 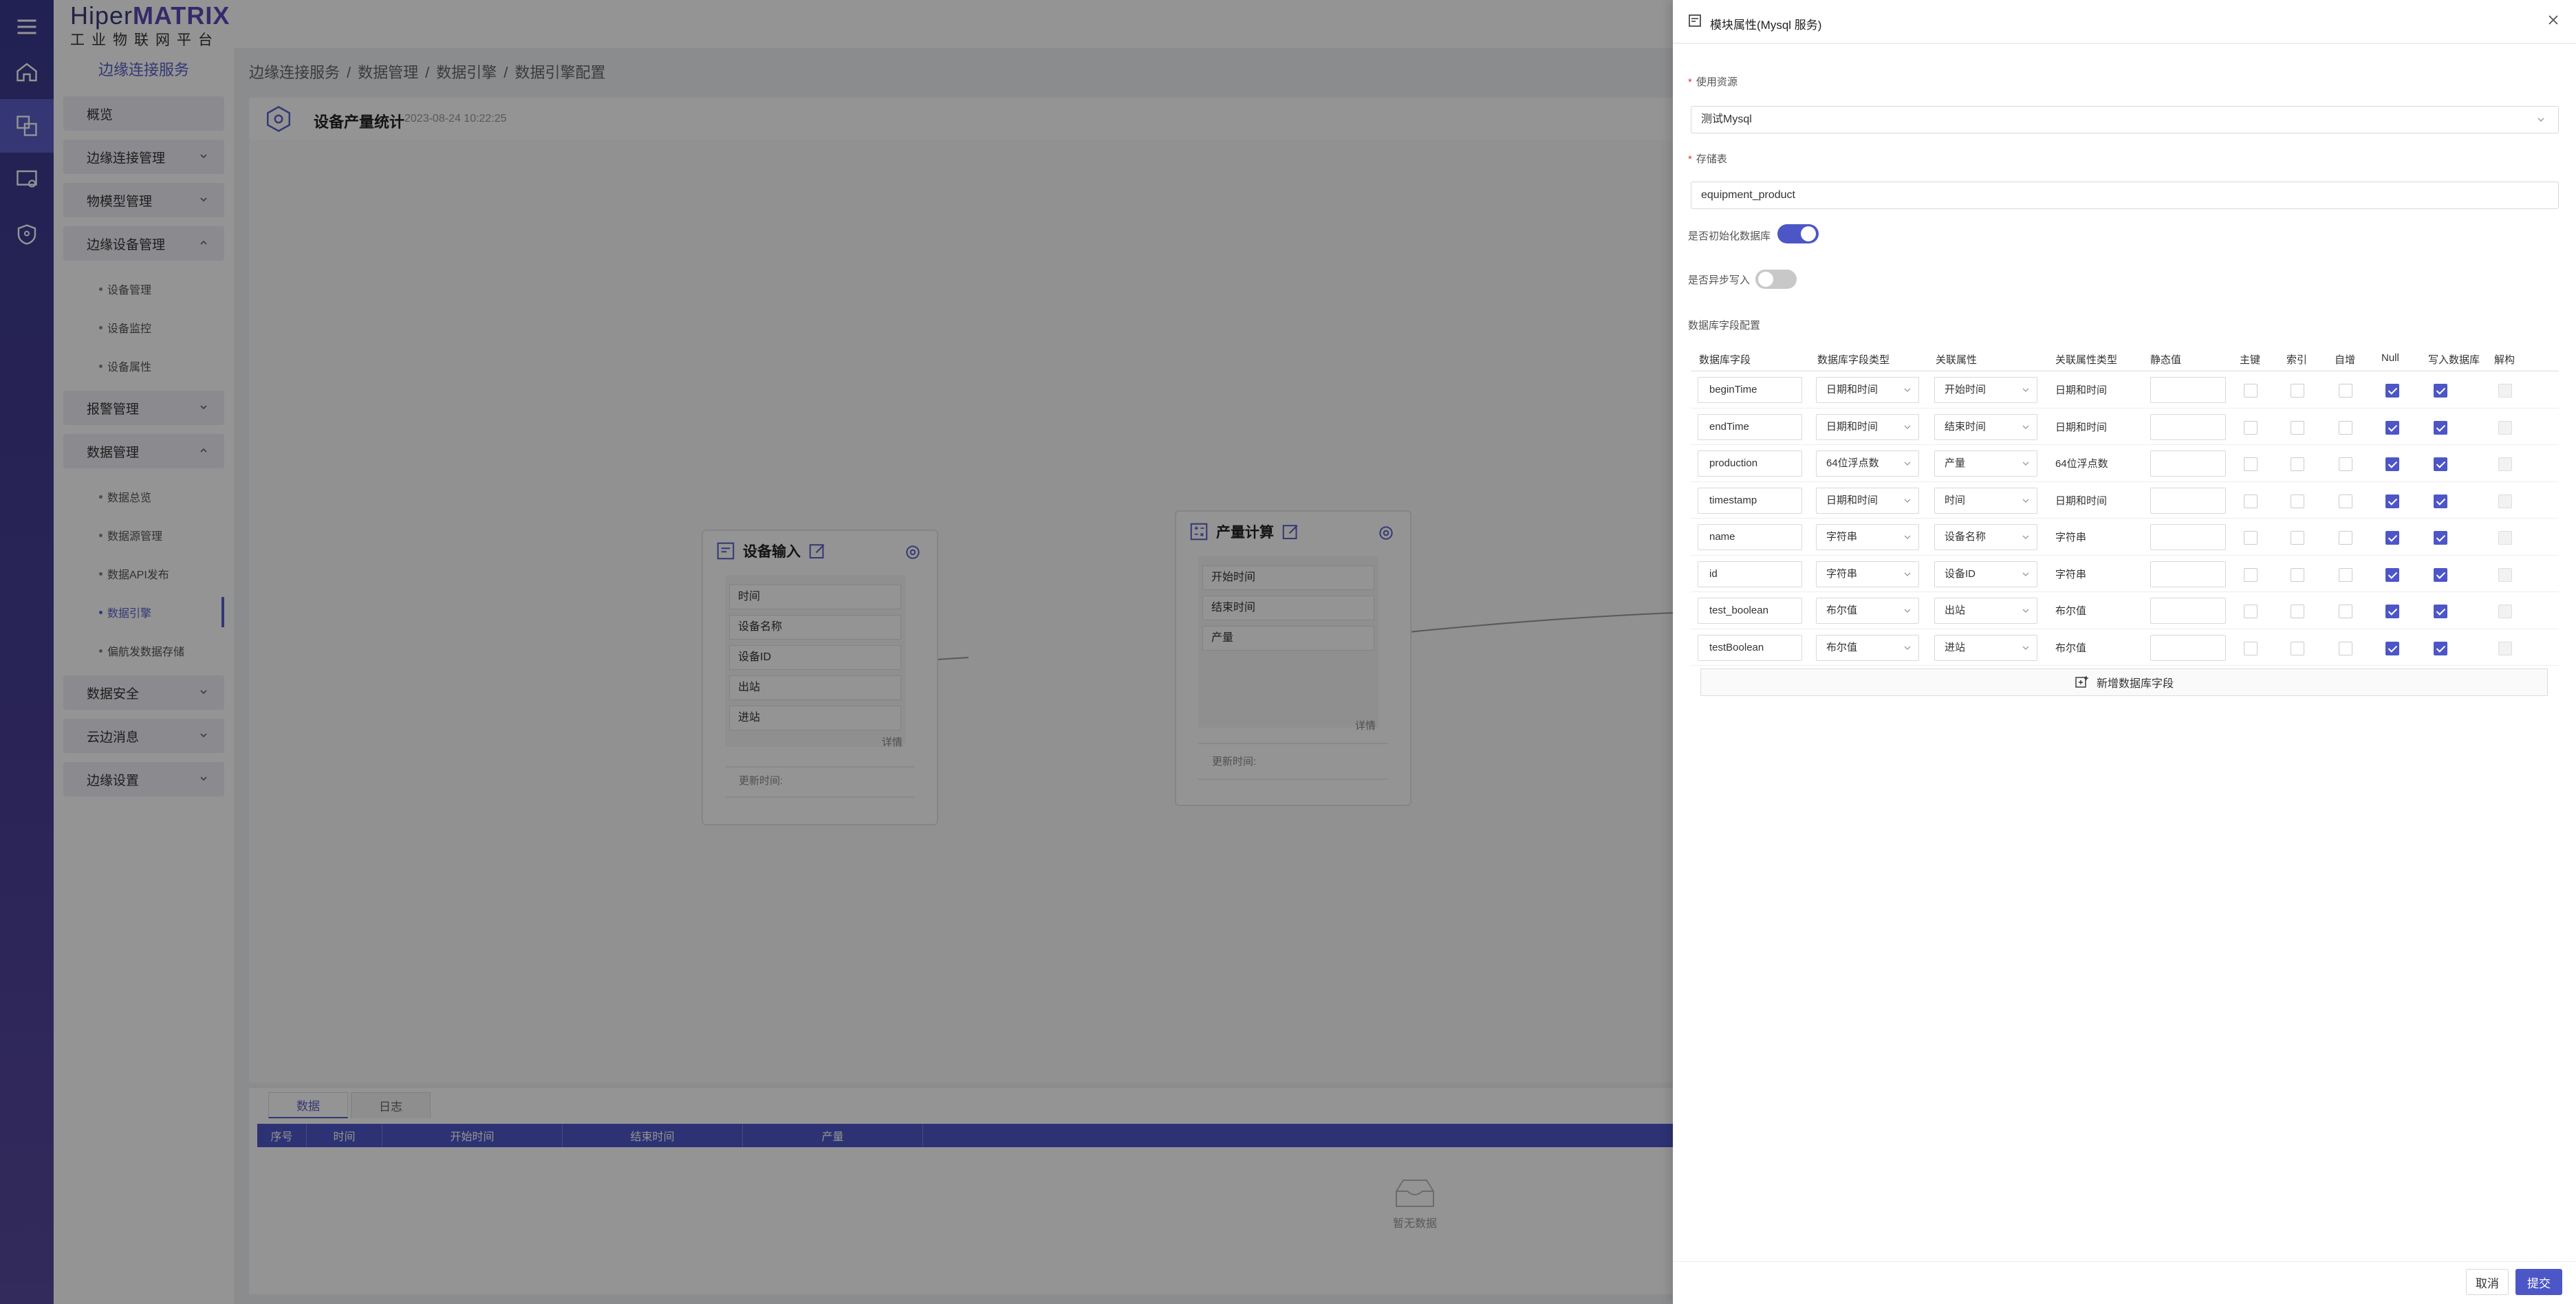 I want to click on related-attr-select: 设备ID, so click(x=1985, y=574).